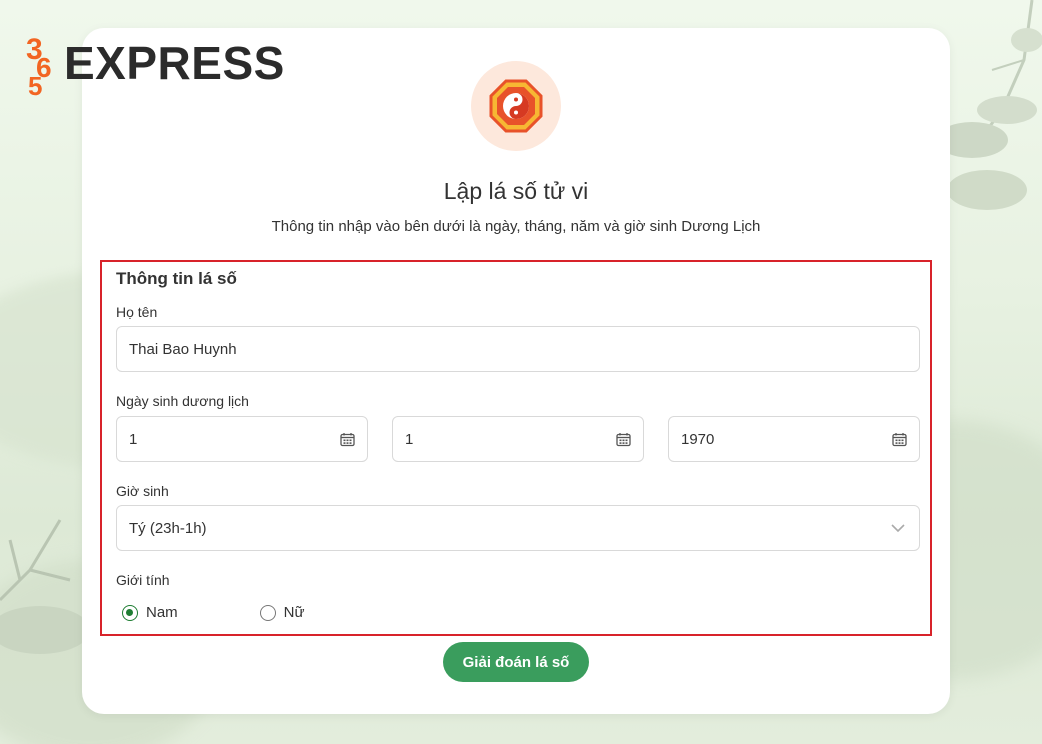  What do you see at coordinates (162, 612) in the screenshot?
I see `gender-option-label: Nam` at bounding box center [162, 612].